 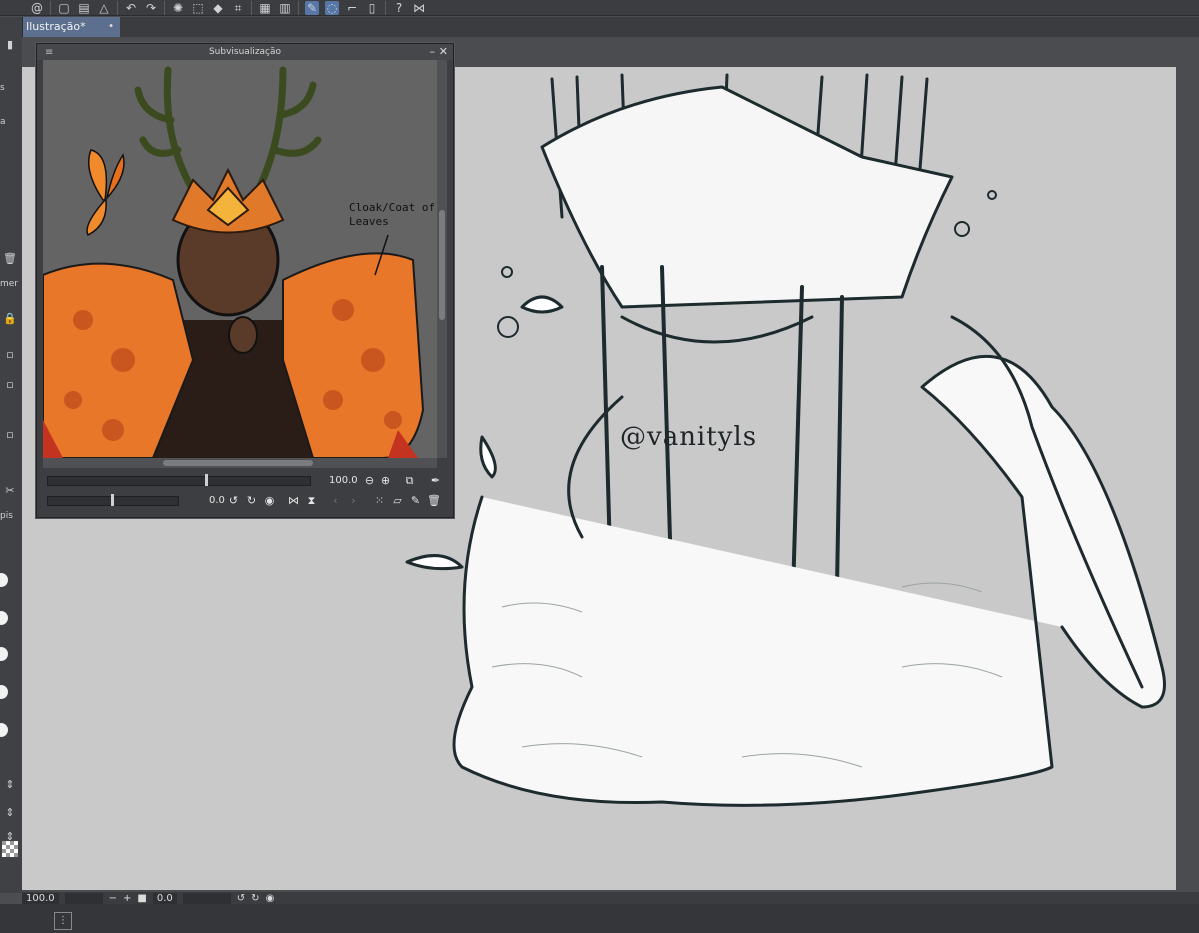 I want to click on subview-title: Subvisualização, so click(x=245, y=52).